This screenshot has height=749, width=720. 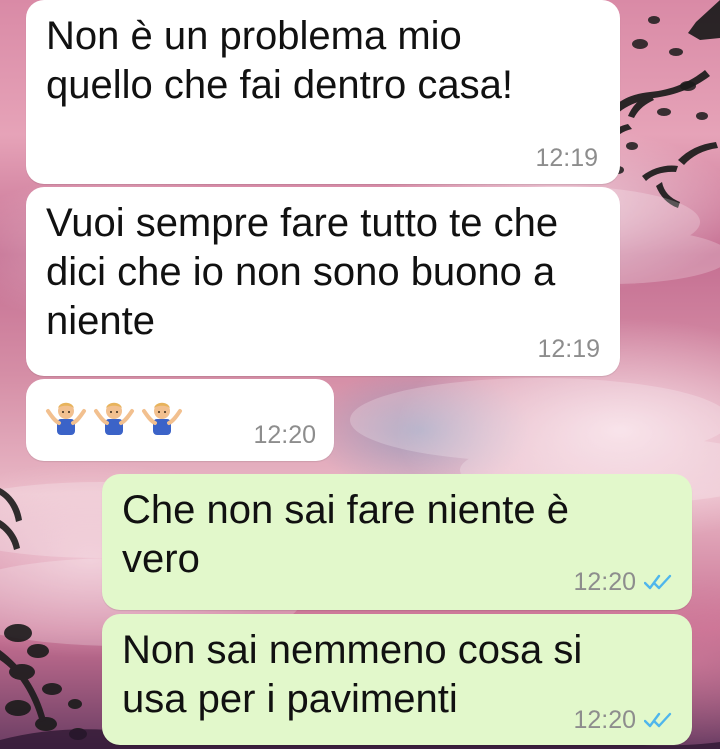 I want to click on emoji-row, so click(x=114, y=417).